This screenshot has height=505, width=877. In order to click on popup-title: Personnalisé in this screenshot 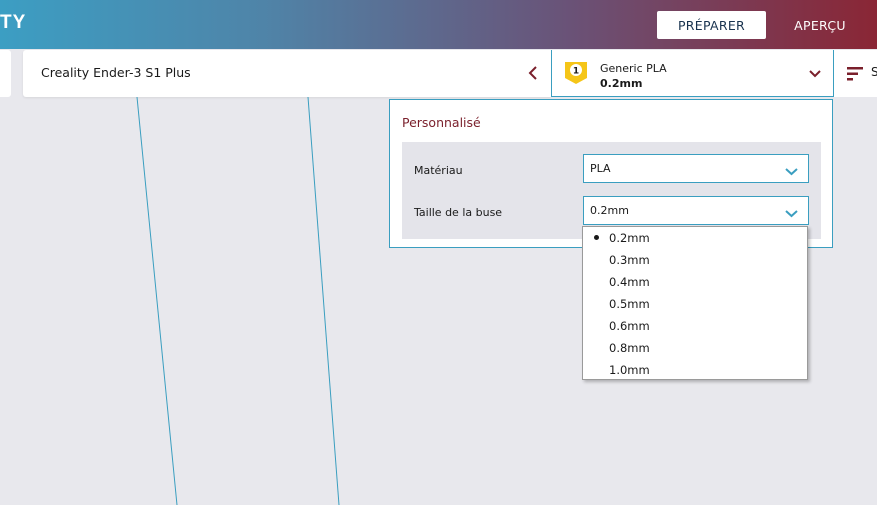, I will do `click(441, 122)`.